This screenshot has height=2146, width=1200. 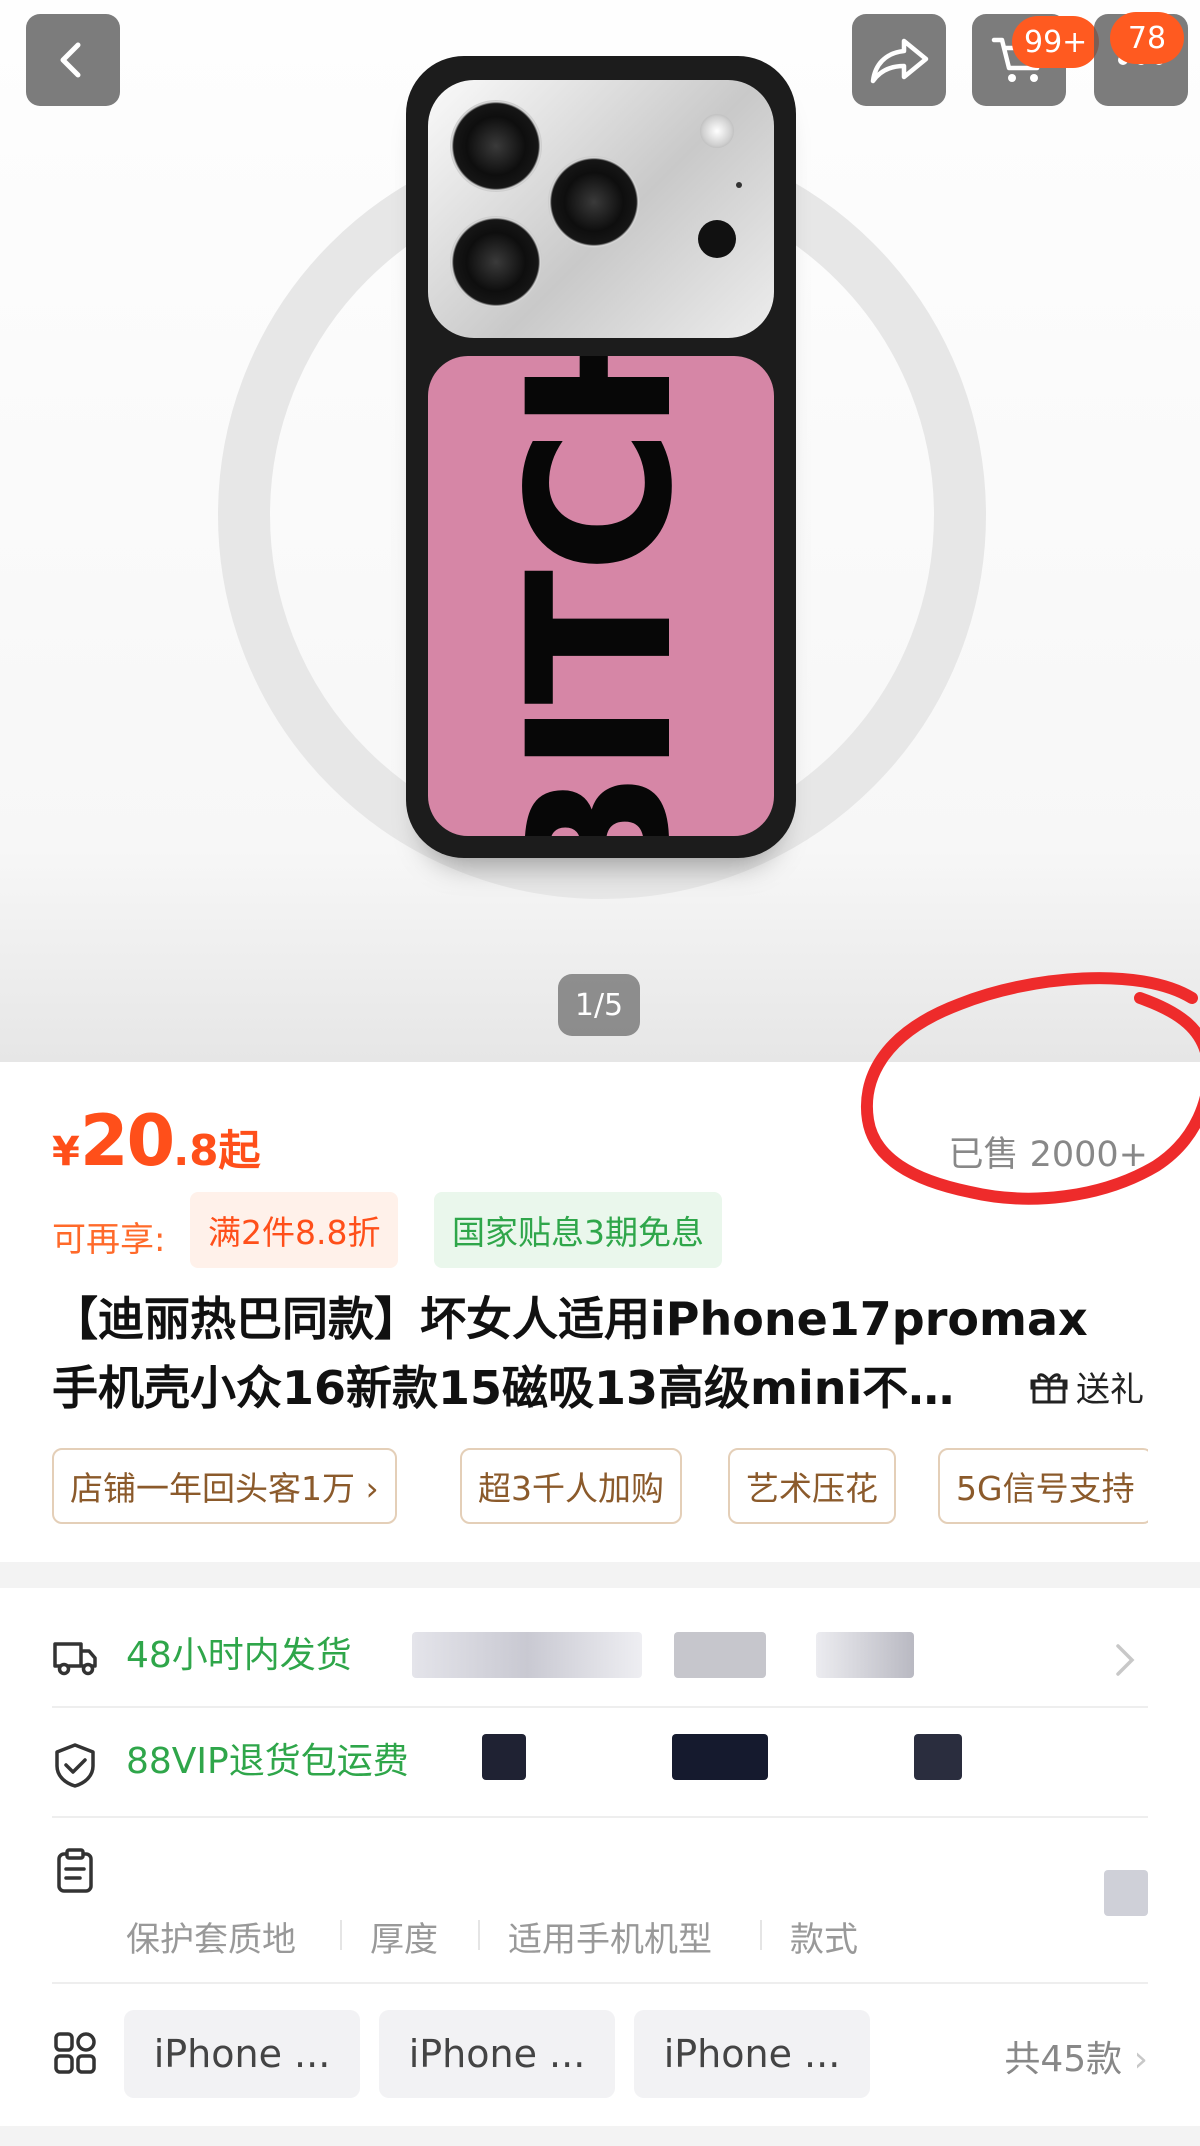 I want to click on tag-repeat-customers: 店铺一年回头客1万 ›, so click(x=224, y=1486).